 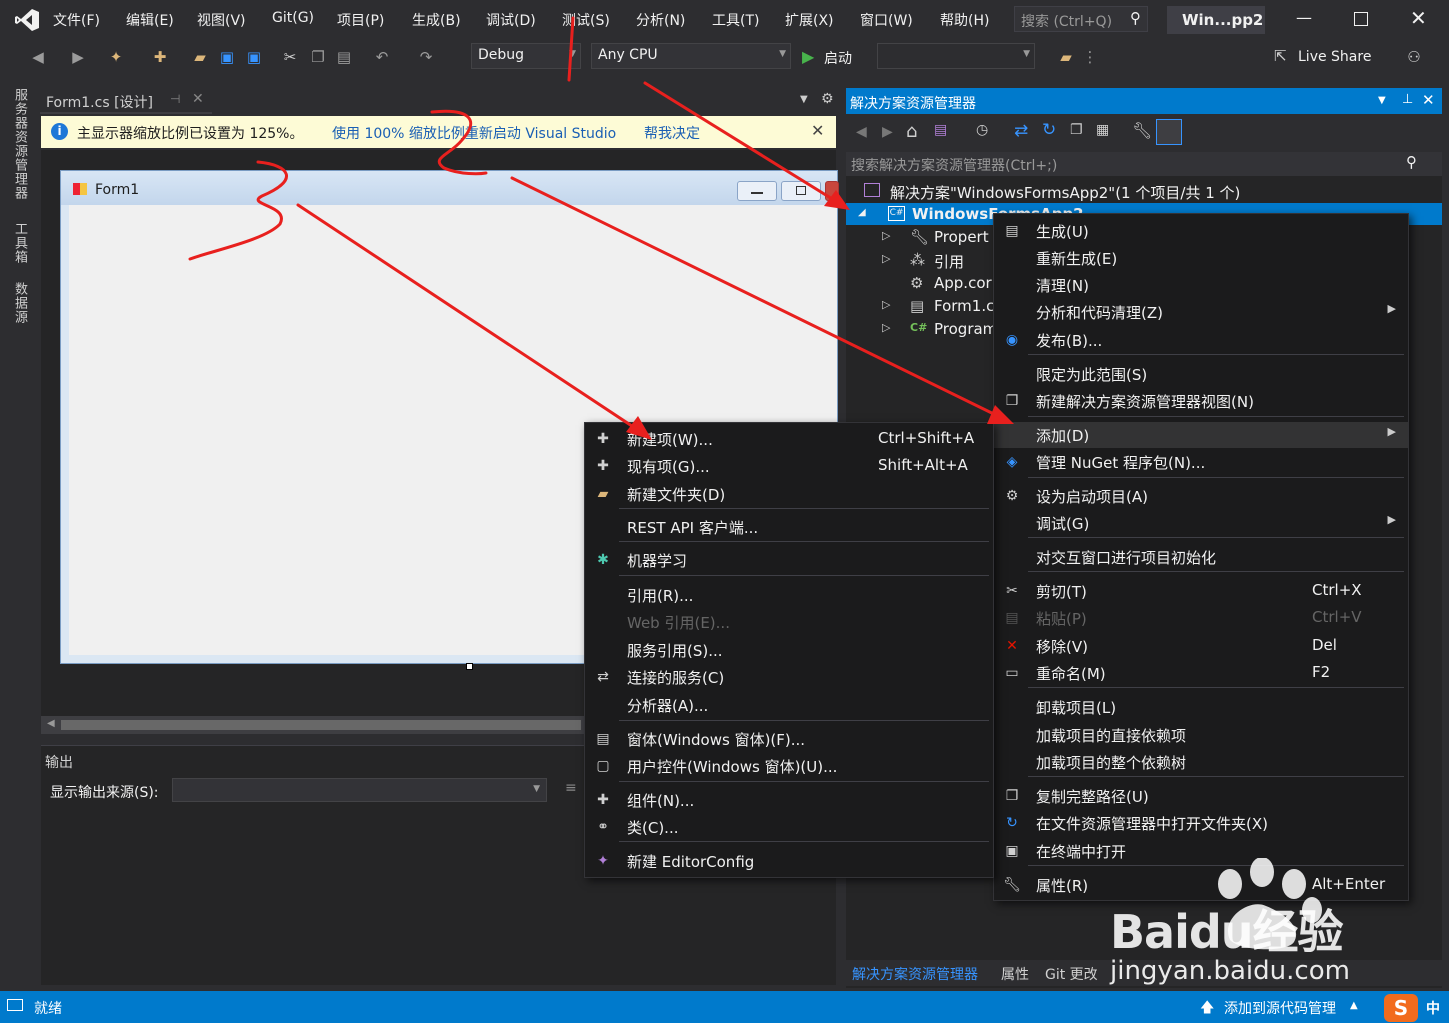 I want to click on save-icon: ▣, so click(x=227, y=57).